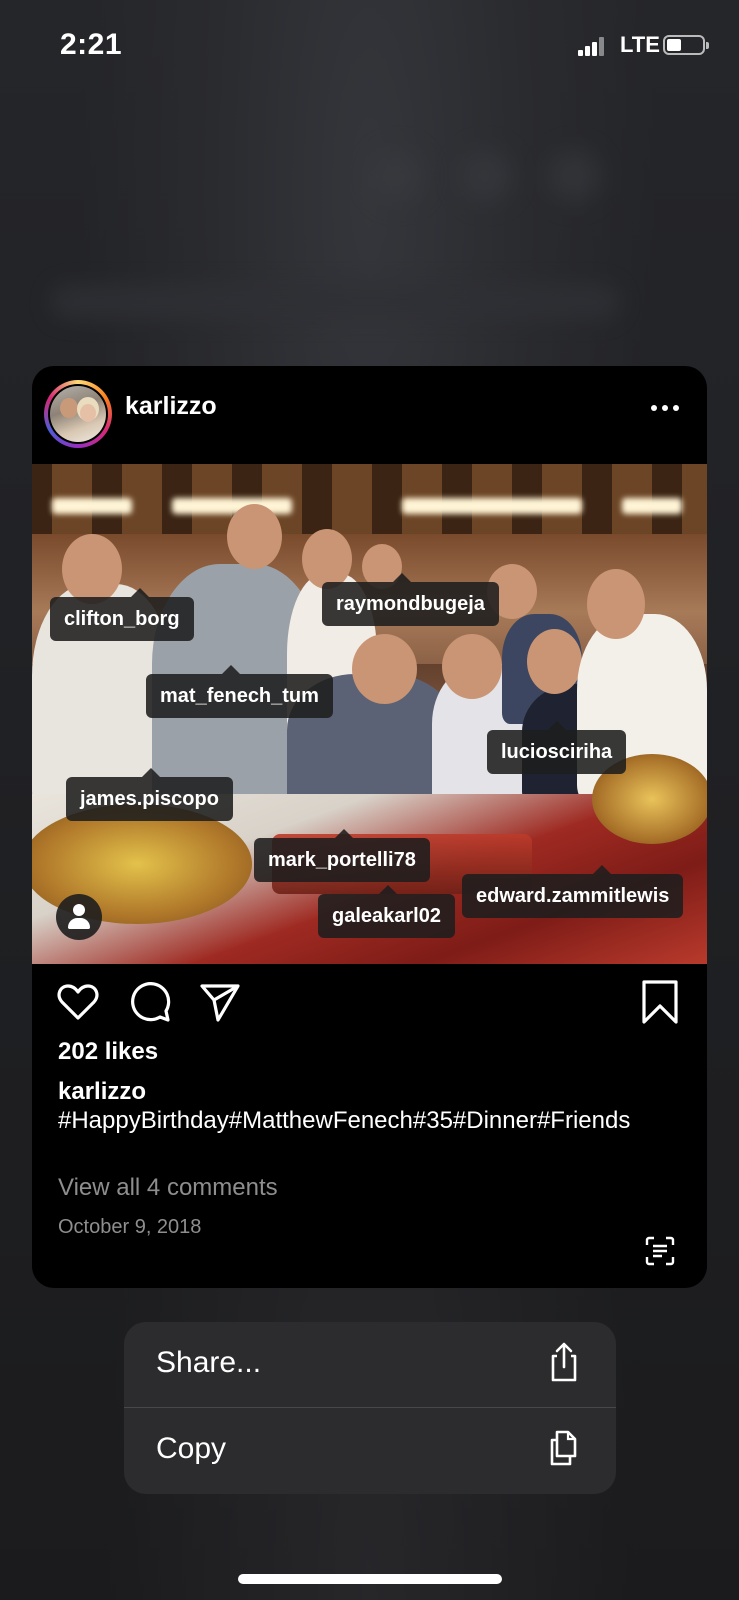  What do you see at coordinates (78, 1002) in the screenshot?
I see `heart-icon` at bounding box center [78, 1002].